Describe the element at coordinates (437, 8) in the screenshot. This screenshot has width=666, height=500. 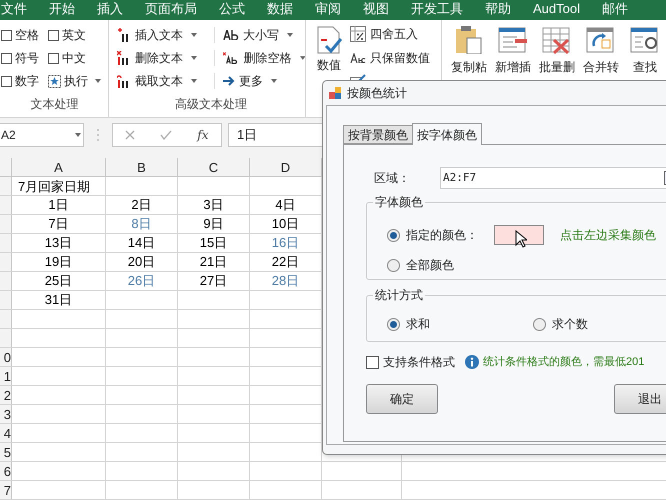
I see `menu-tab: 开发工具` at that location.